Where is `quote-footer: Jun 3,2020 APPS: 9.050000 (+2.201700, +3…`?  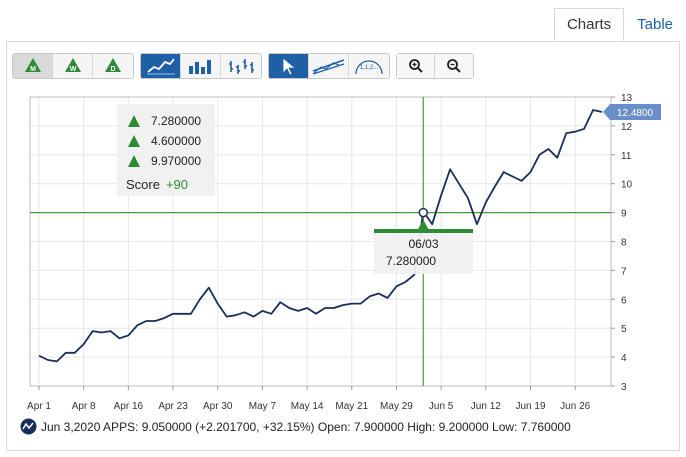 quote-footer: Jun 3,2020 APPS: 9.050000 (+2.201700, +3… is located at coordinates (295, 426).